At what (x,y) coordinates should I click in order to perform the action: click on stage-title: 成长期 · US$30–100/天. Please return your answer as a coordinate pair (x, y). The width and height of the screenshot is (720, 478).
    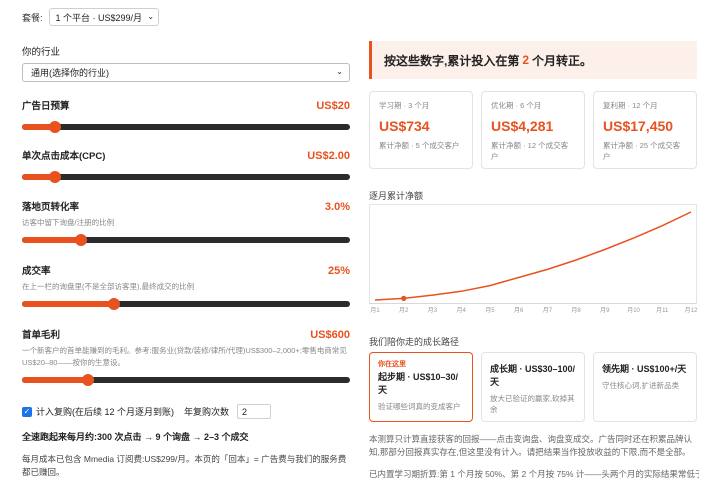
    Looking at the image, I should click on (533, 375).